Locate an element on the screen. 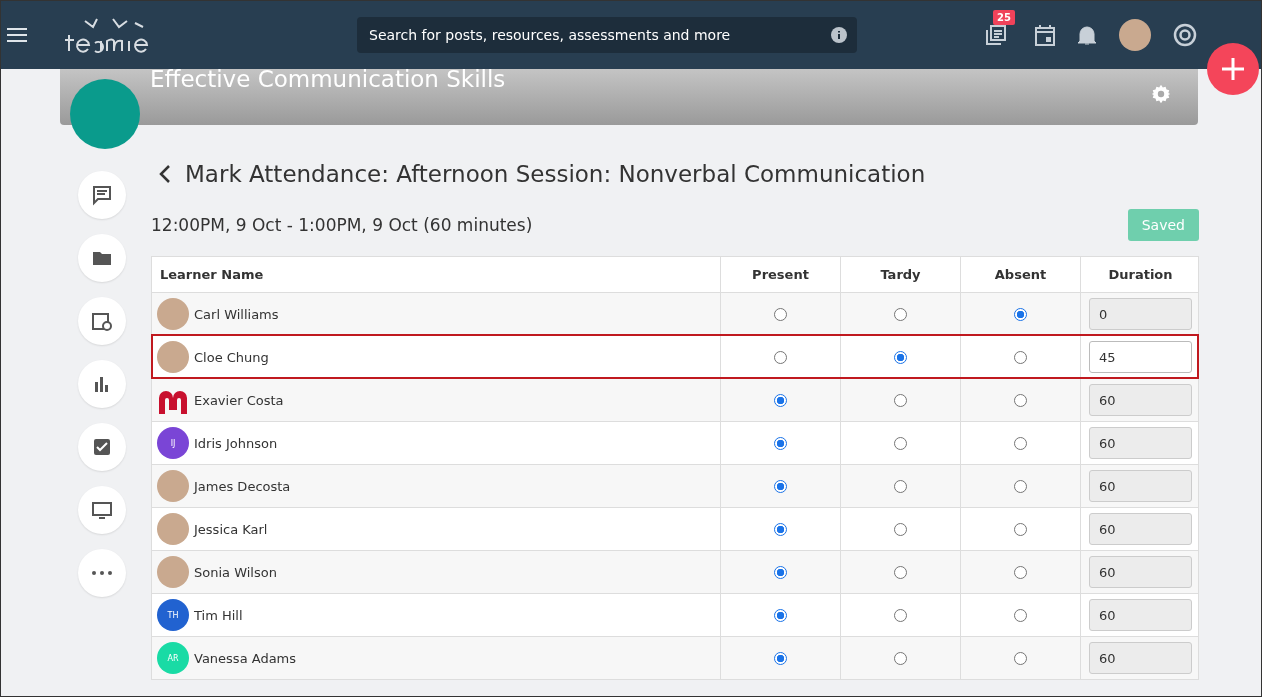  notification-badge: 25 is located at coordinates (1004, 17).